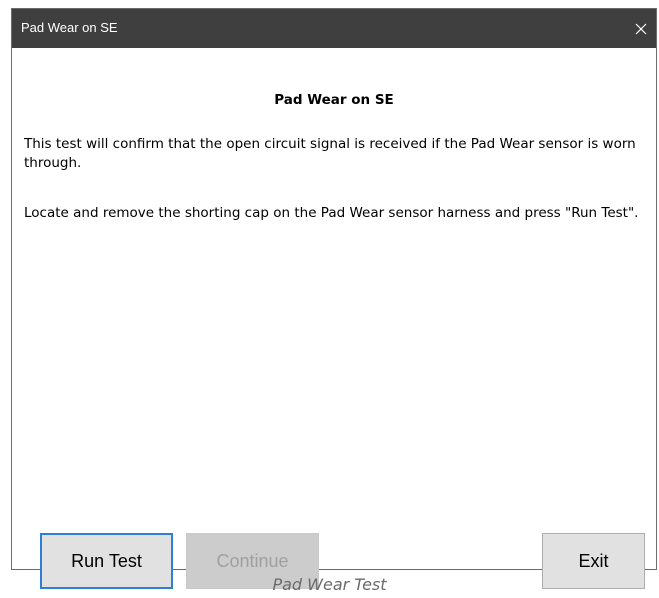 The height and width of the screenshot is (598, 659). Describe the element at coordinates (69, 27) in the screenshot. I see `window-title: Pad Wear on SE` at that location.